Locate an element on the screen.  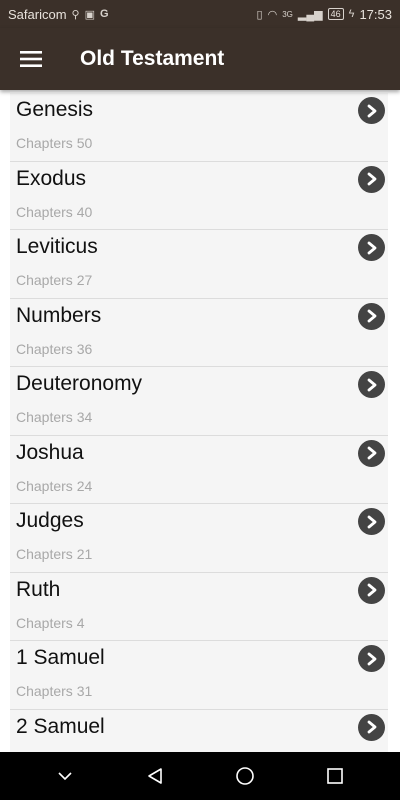
recents-icon is located at coordinates (335, 776).